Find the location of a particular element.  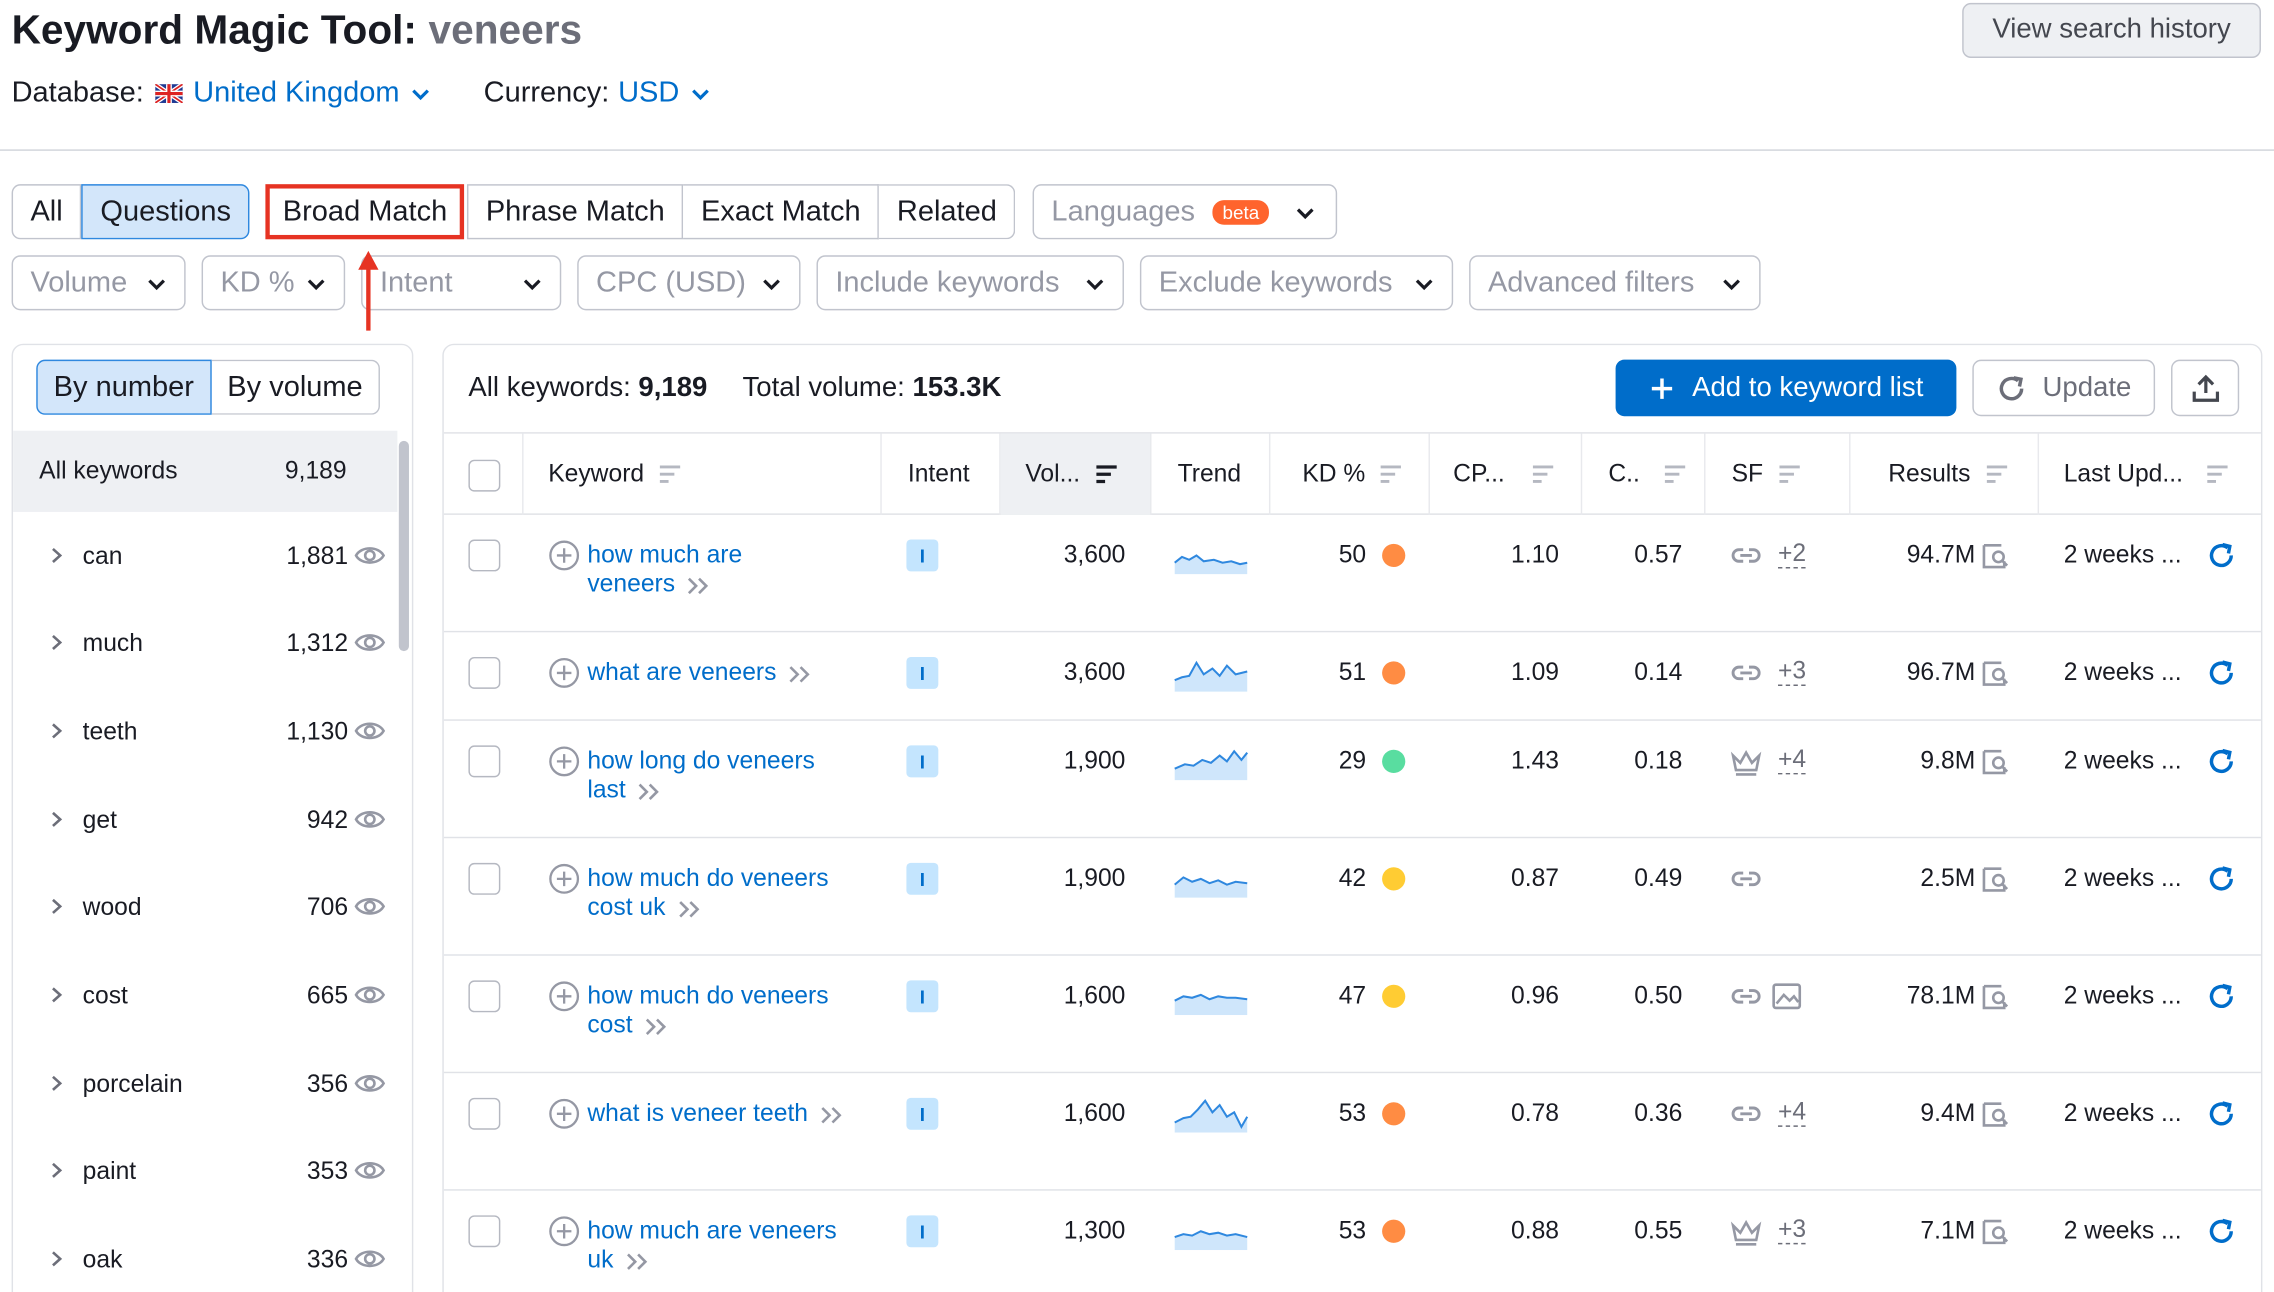

keyword-group-item: paint 353 is located at coordinates (205, 1172).